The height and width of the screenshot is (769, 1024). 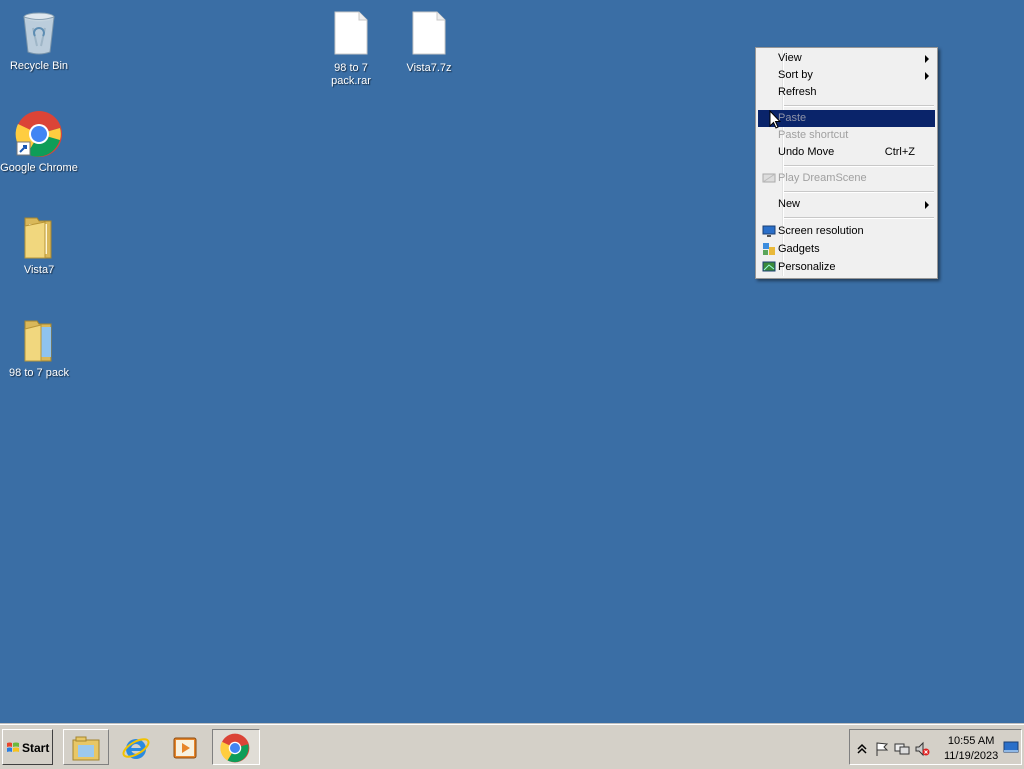 I want to click on menu-item-play-dreamscene: Play DreamScene, so click(x=846, y=178).